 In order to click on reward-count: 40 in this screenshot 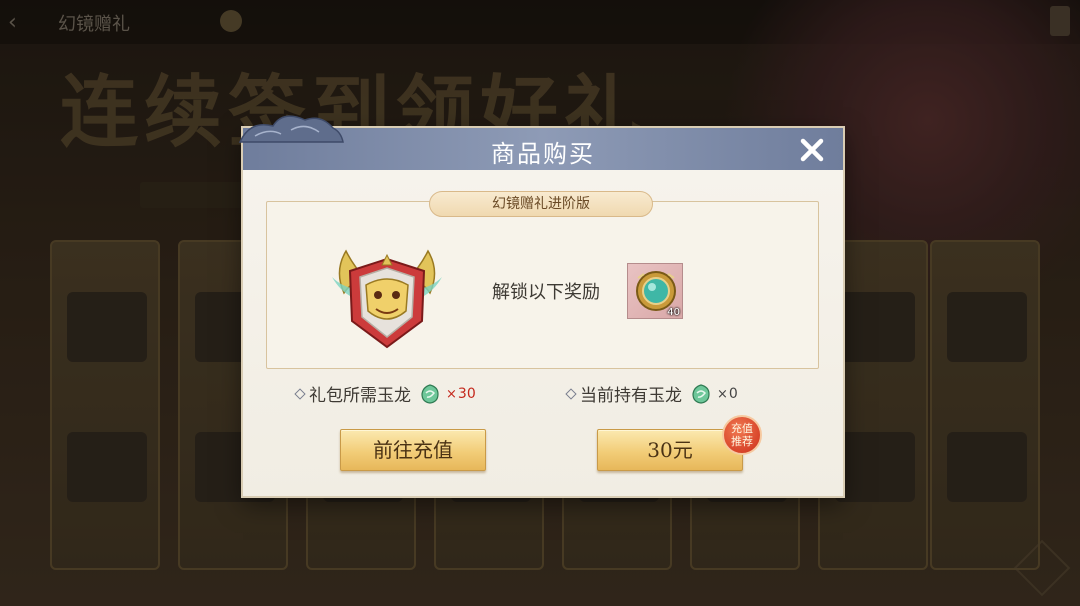, I will do `click(673, 312)`.